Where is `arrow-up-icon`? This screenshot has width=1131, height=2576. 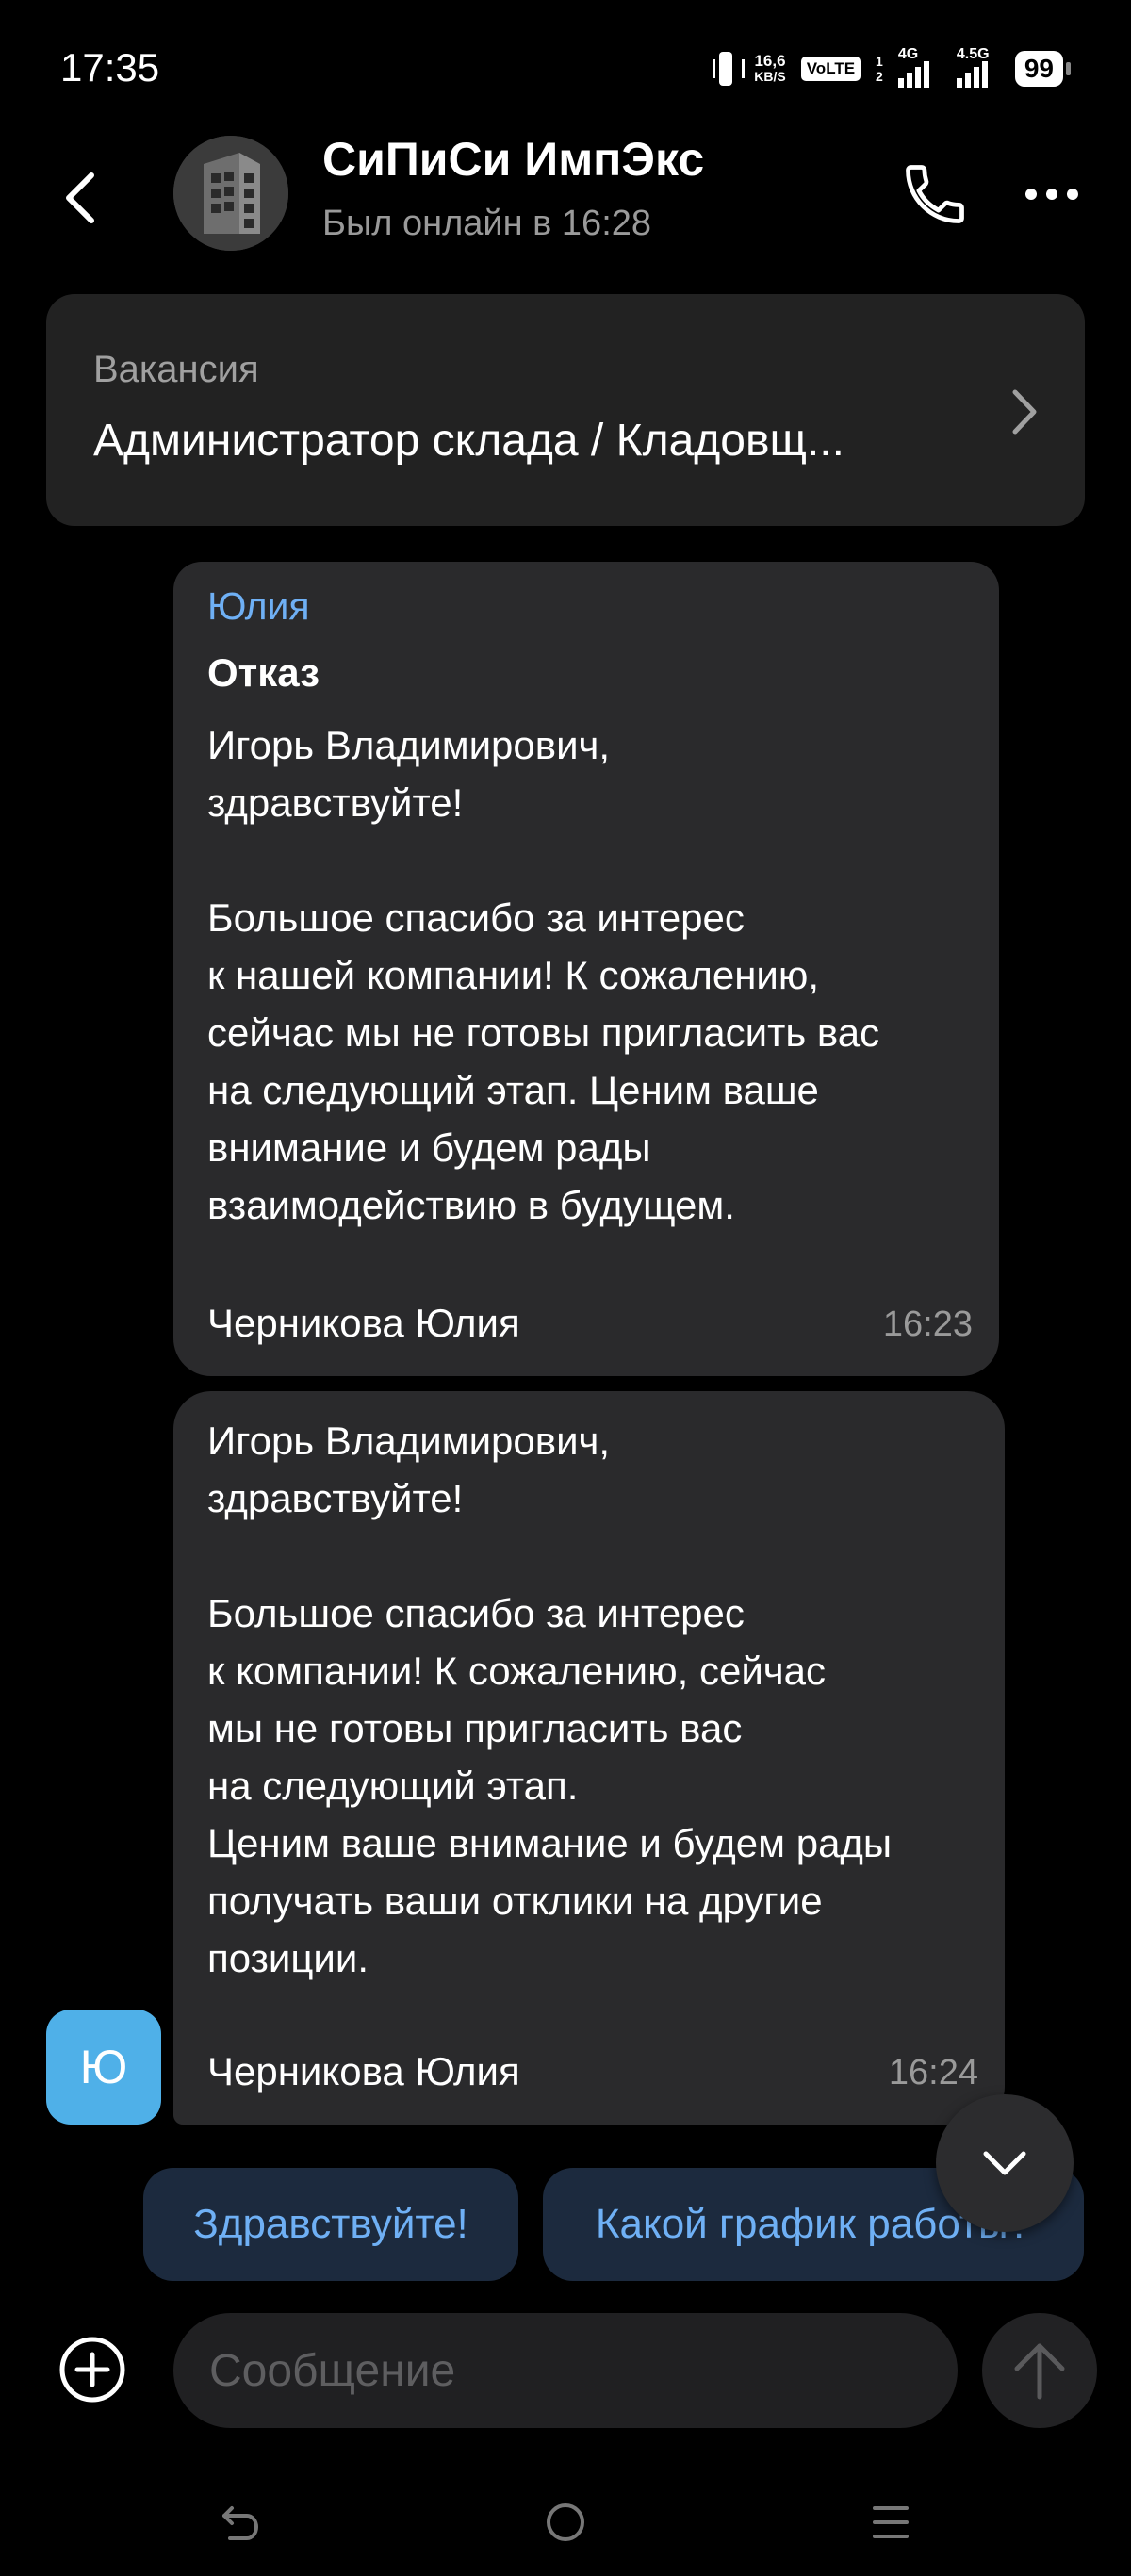
arrow-up-icon is located at coordinates (1040, 2371).